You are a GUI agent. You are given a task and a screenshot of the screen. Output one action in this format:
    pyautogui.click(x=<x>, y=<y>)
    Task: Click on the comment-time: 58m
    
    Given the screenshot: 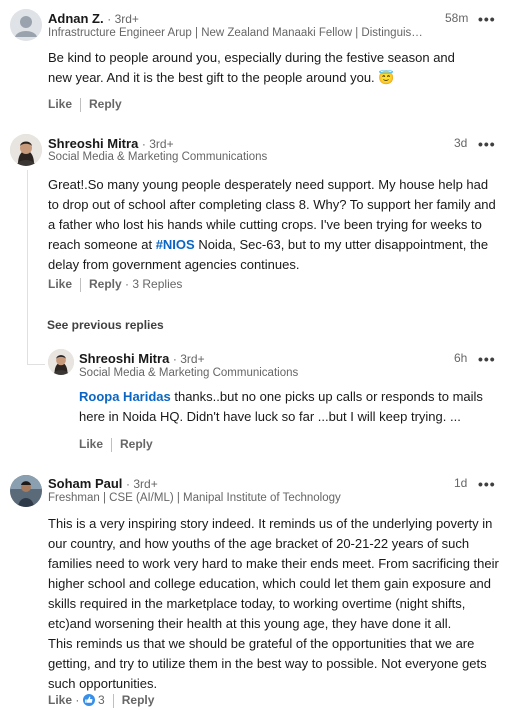 What is the action you would take?
    pyautogui.click(x=457, y=18)
    